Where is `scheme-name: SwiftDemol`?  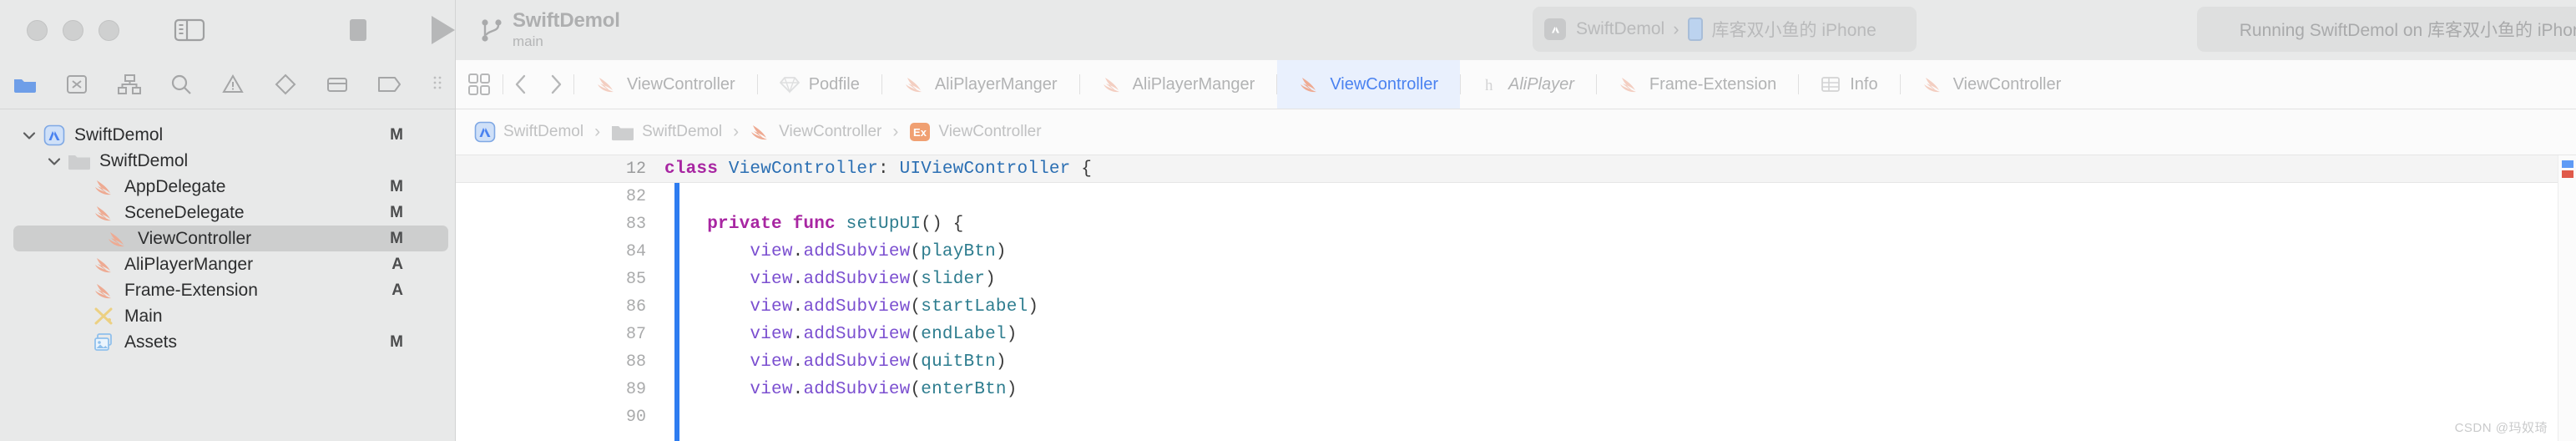 scheme-name: SwiftDemol is located at coordinates (1620, 28).